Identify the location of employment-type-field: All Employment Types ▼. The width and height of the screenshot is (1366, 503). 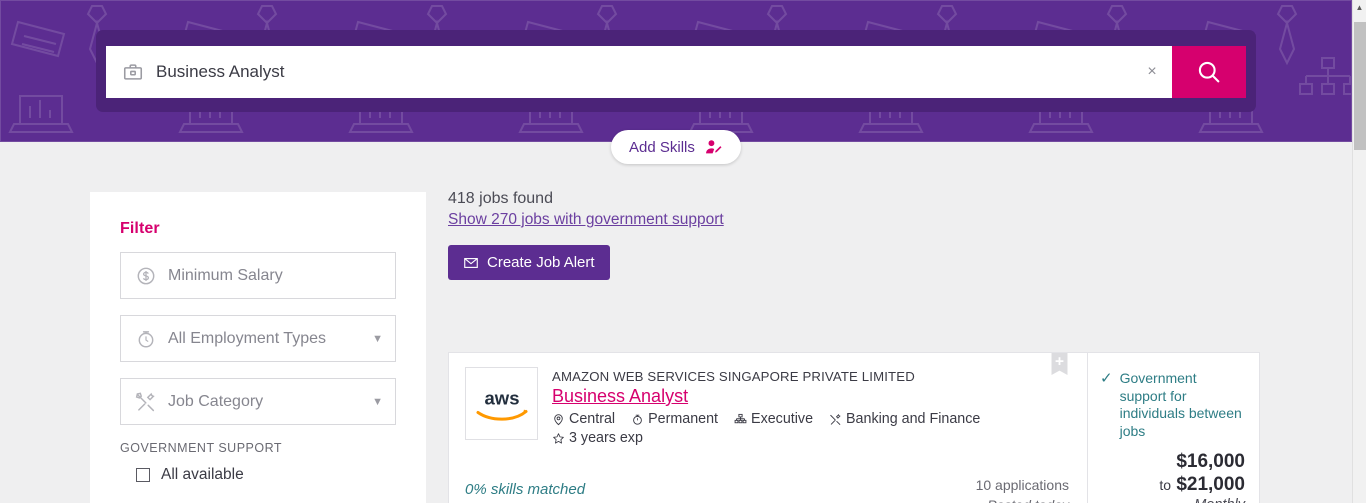
(258, 338).